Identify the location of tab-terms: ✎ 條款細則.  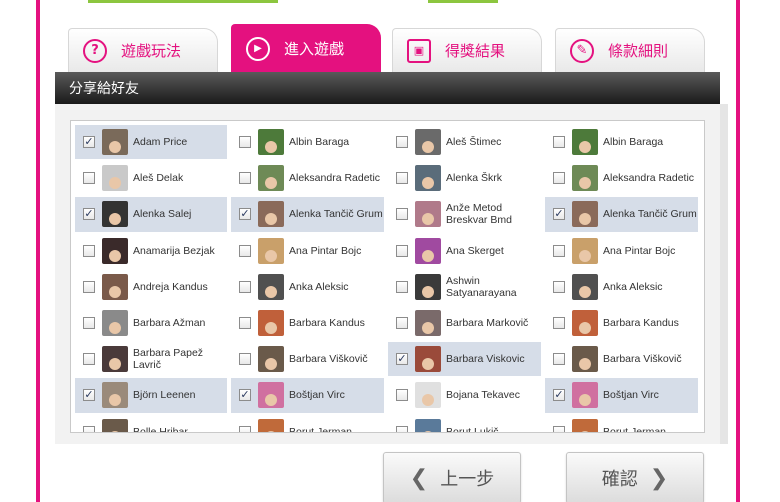
(630, 50).